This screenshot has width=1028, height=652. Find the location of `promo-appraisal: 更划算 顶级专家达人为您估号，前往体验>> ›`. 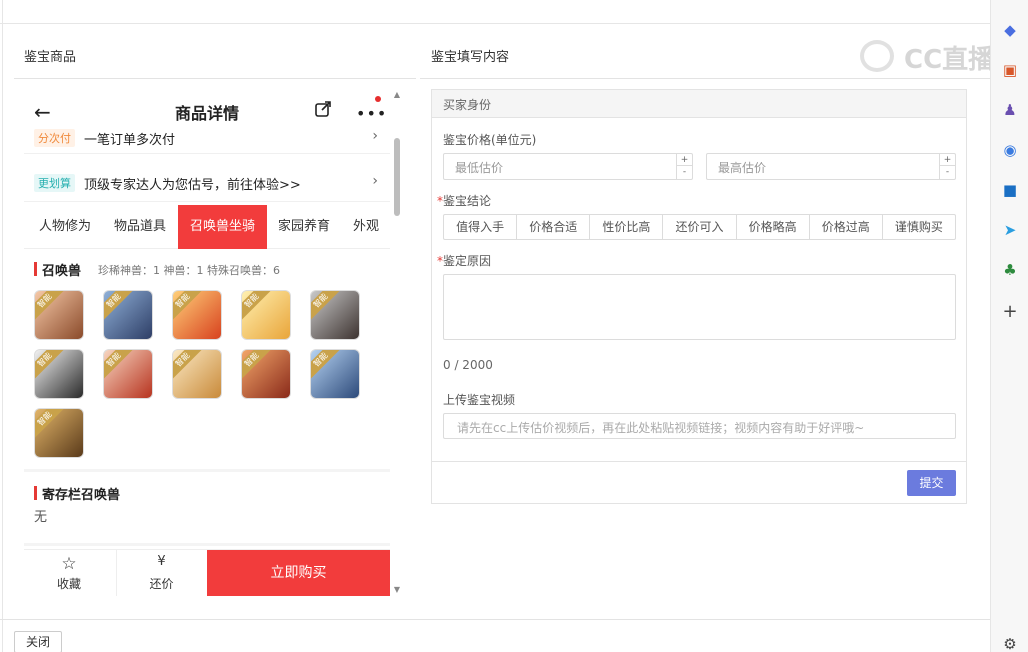

promo-appraisal: 更划算 顶级专家达人为您估号，前往体验>> › is located at coordinates (207, 183).